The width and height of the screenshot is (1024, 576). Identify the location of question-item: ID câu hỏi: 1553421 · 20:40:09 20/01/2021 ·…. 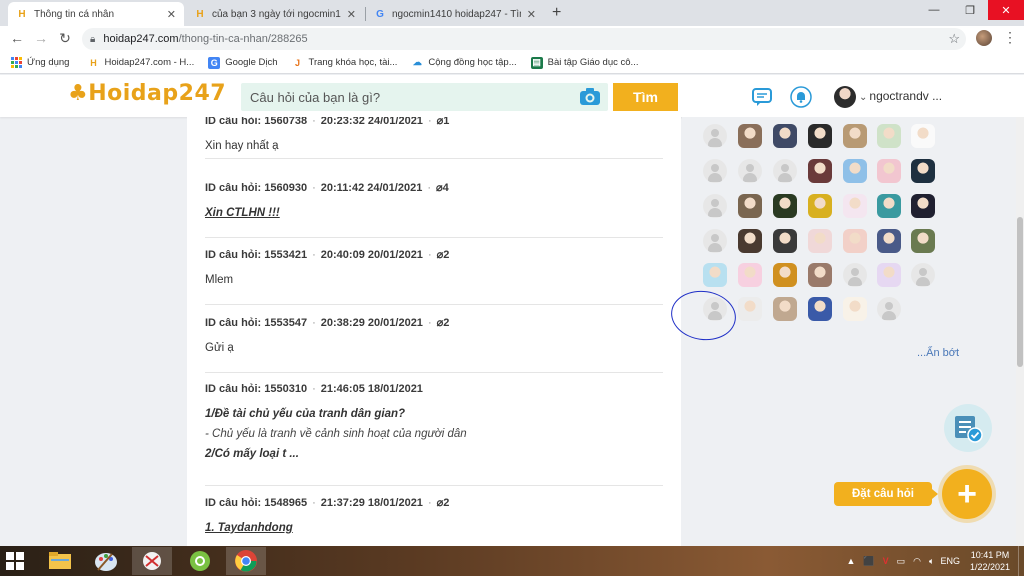
(434, 276).